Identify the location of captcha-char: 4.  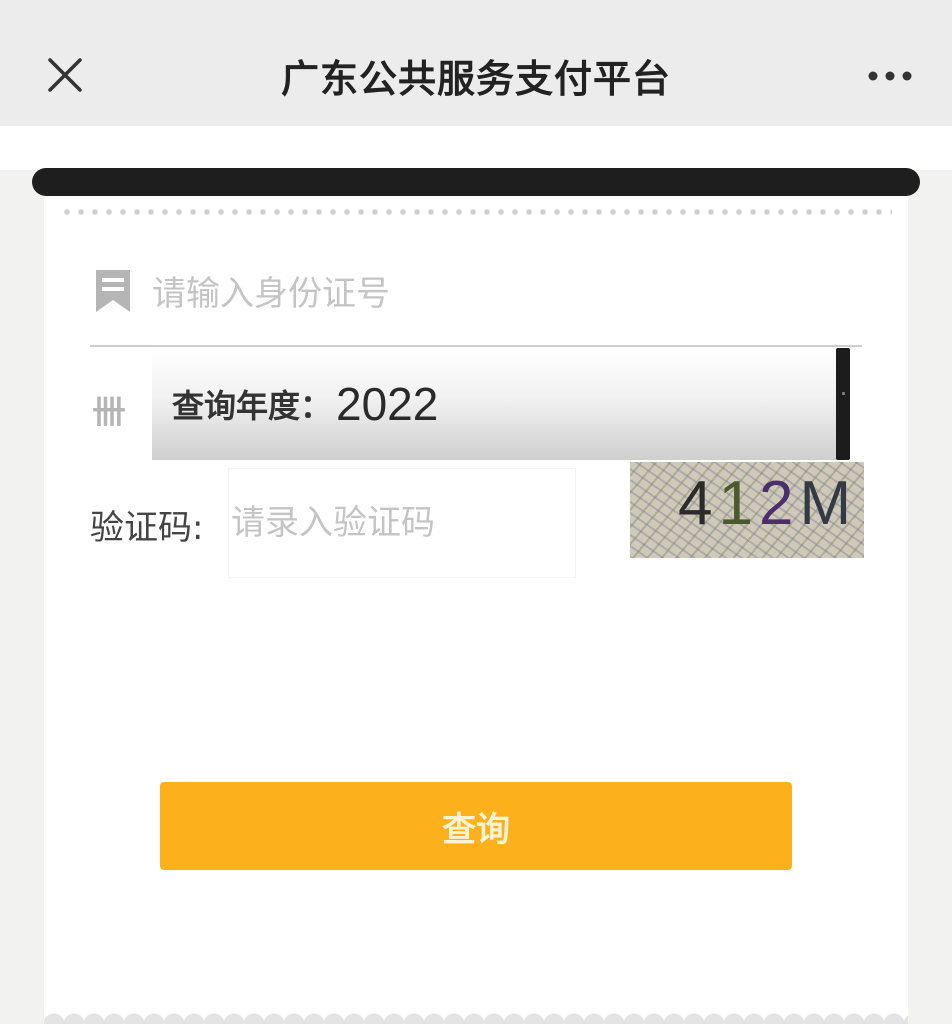
(698, 503).